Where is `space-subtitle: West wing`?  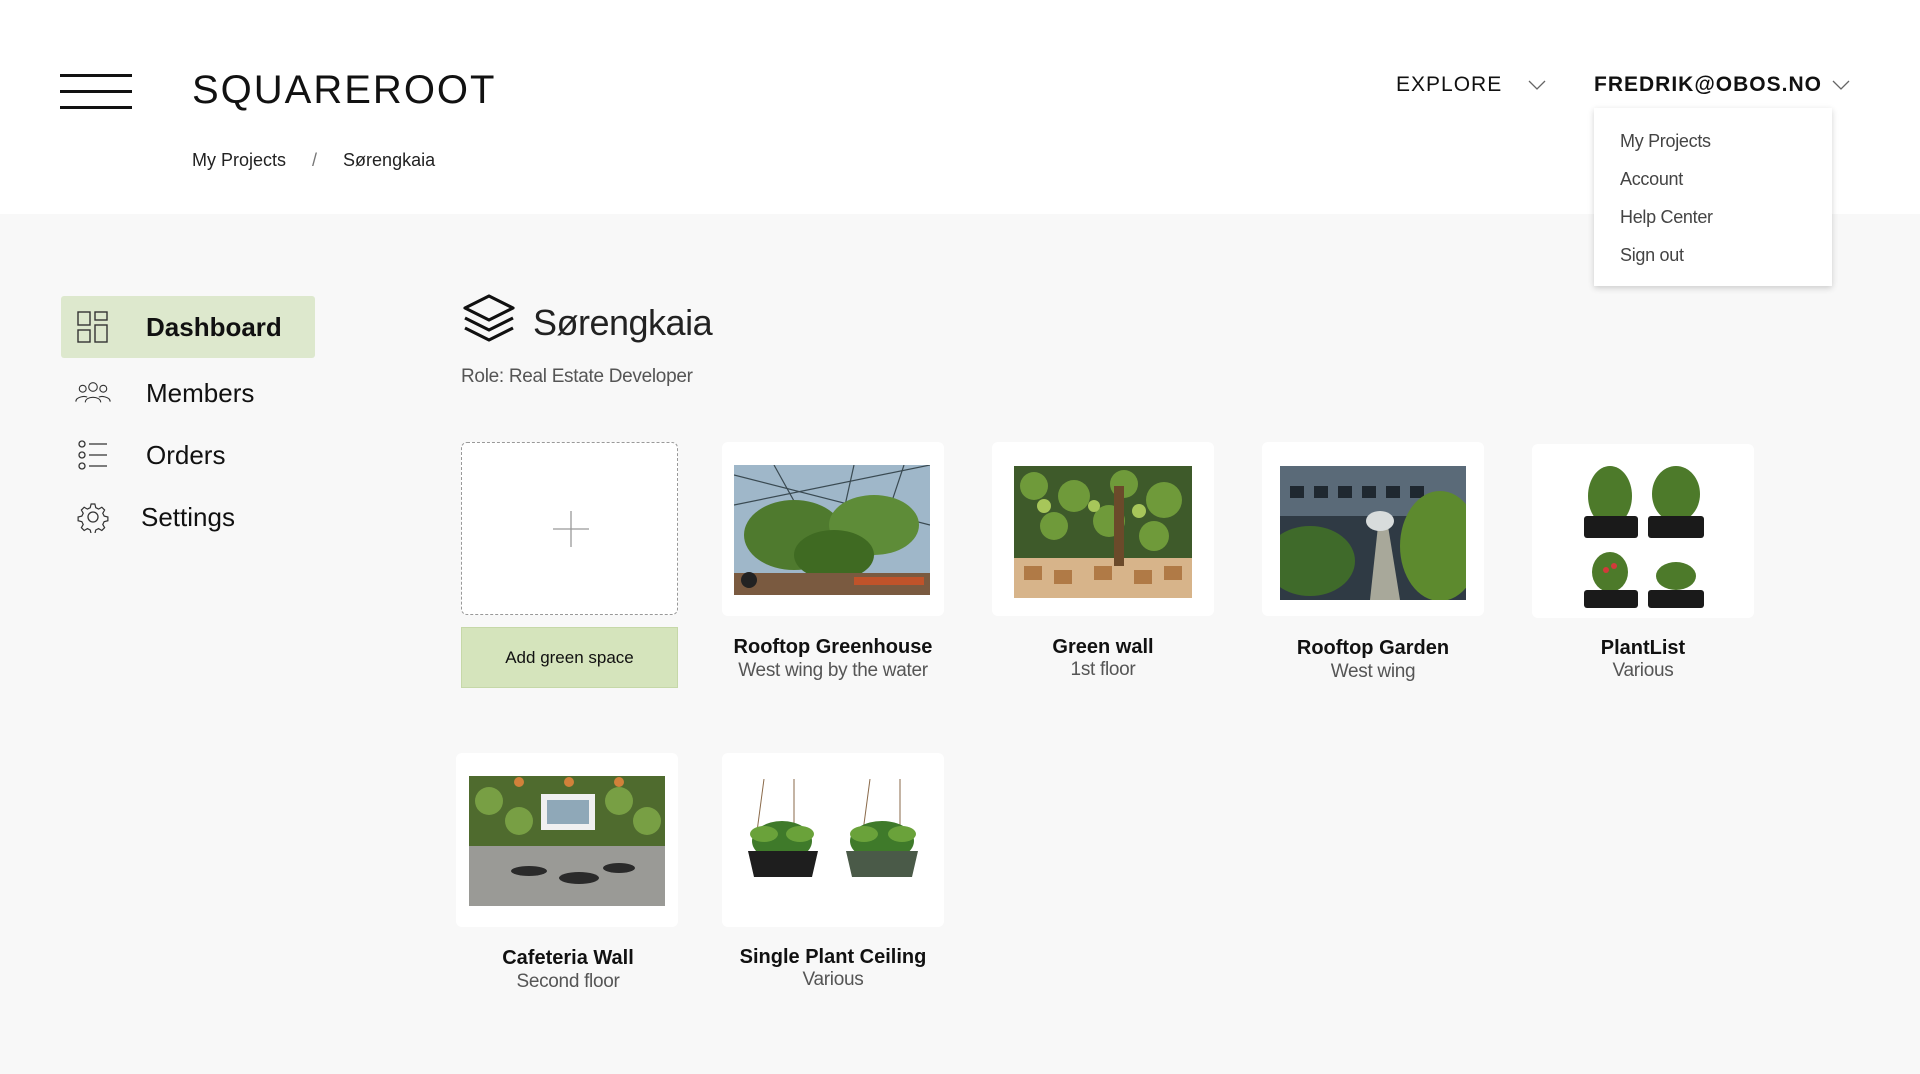 space-subtitle: West wing is located at coordinates (1373, 671).